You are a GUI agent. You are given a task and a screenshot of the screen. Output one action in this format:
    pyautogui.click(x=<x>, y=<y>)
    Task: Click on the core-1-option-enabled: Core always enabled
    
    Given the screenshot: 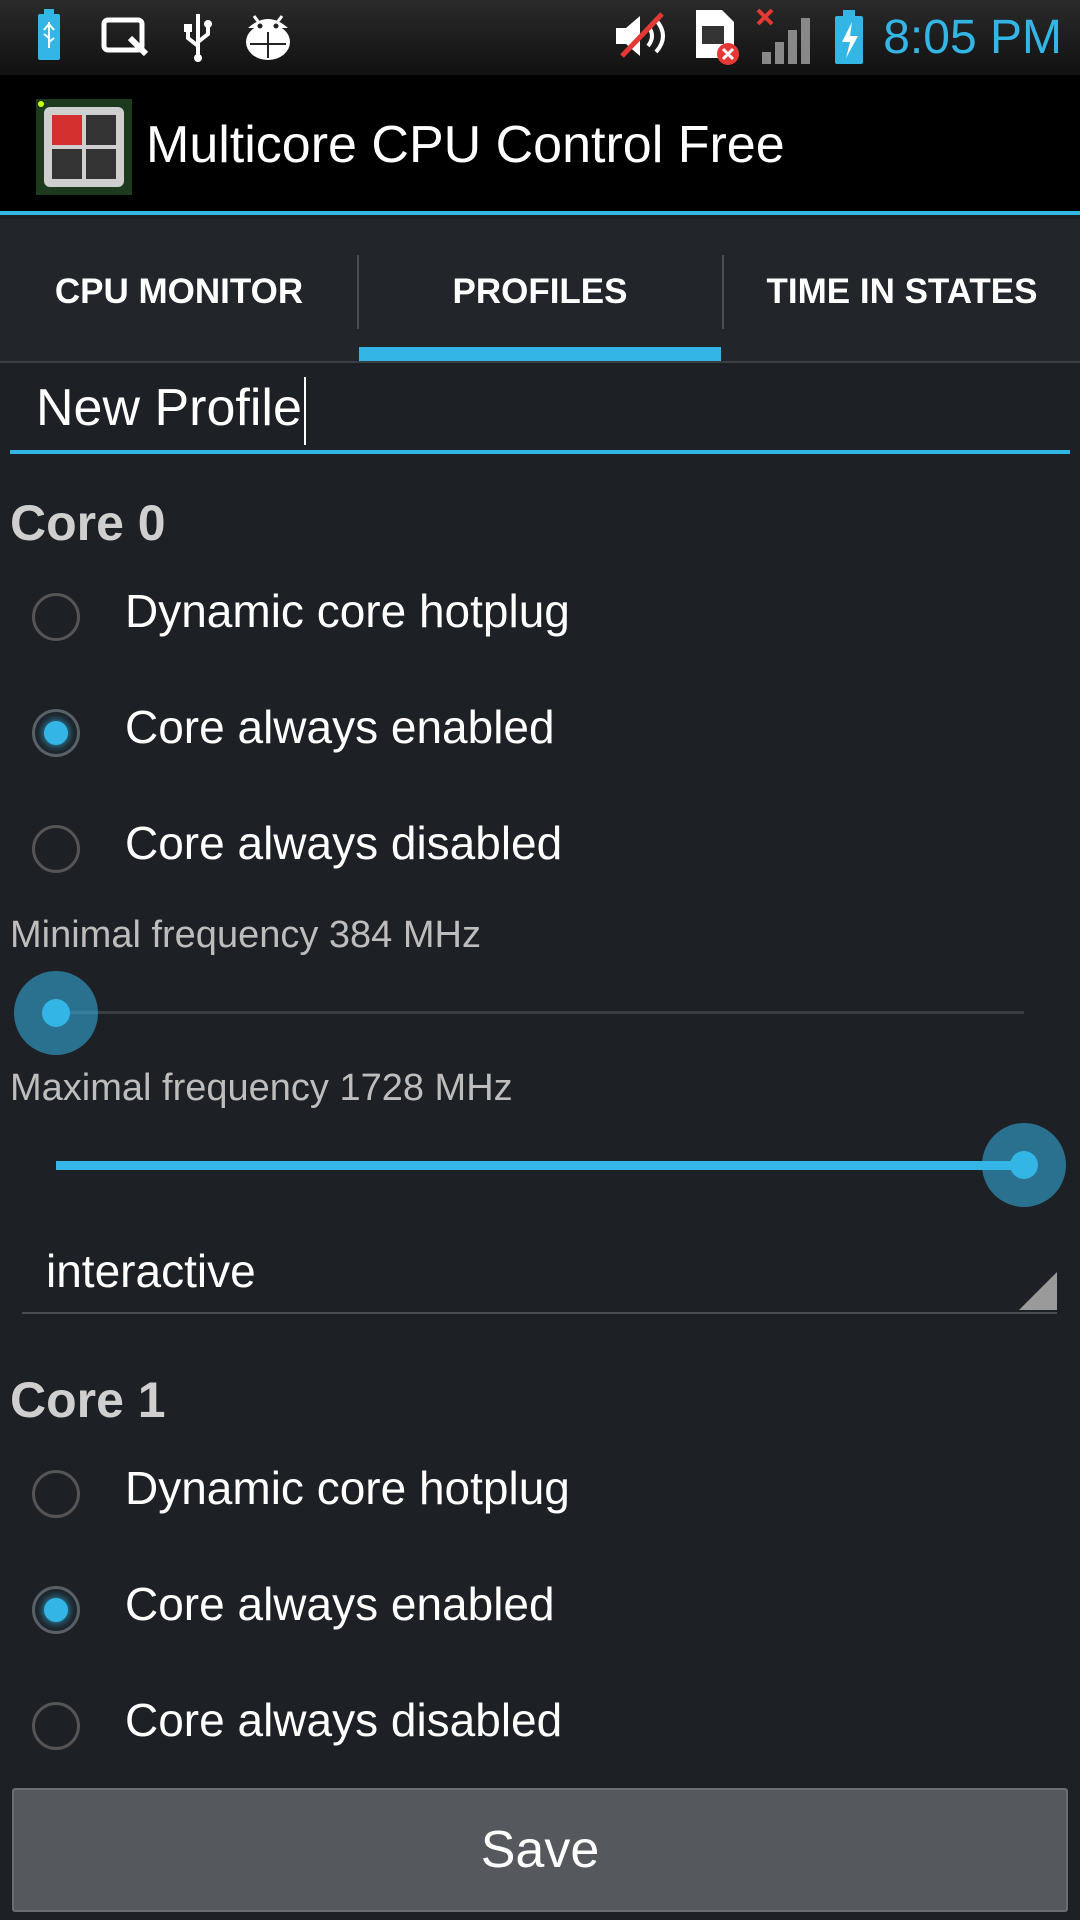 What is the action you would take?
    pyautogui.click(x=540, y=1614)
    